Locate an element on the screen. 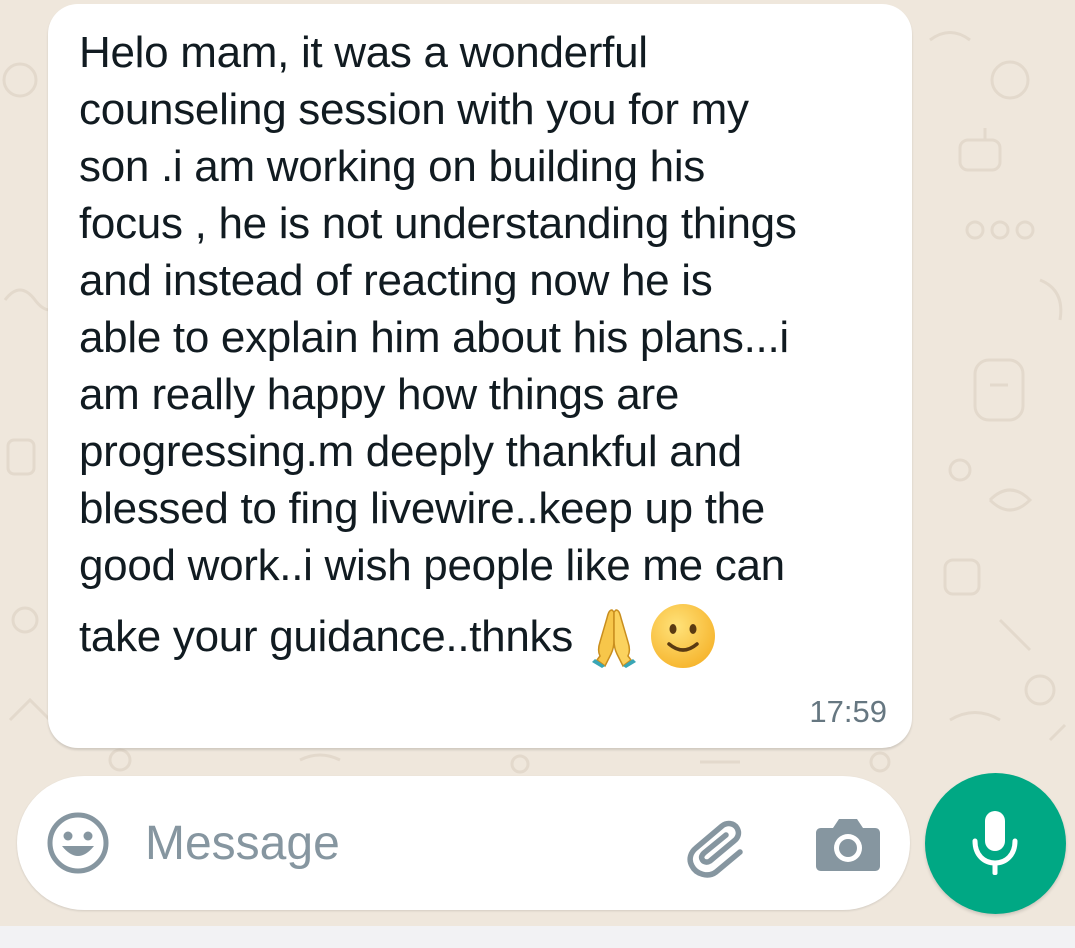 The width and height of the screenshot is (1075, 948). message-line: and instead of reacting now he is is located at coordinates (396, 280).